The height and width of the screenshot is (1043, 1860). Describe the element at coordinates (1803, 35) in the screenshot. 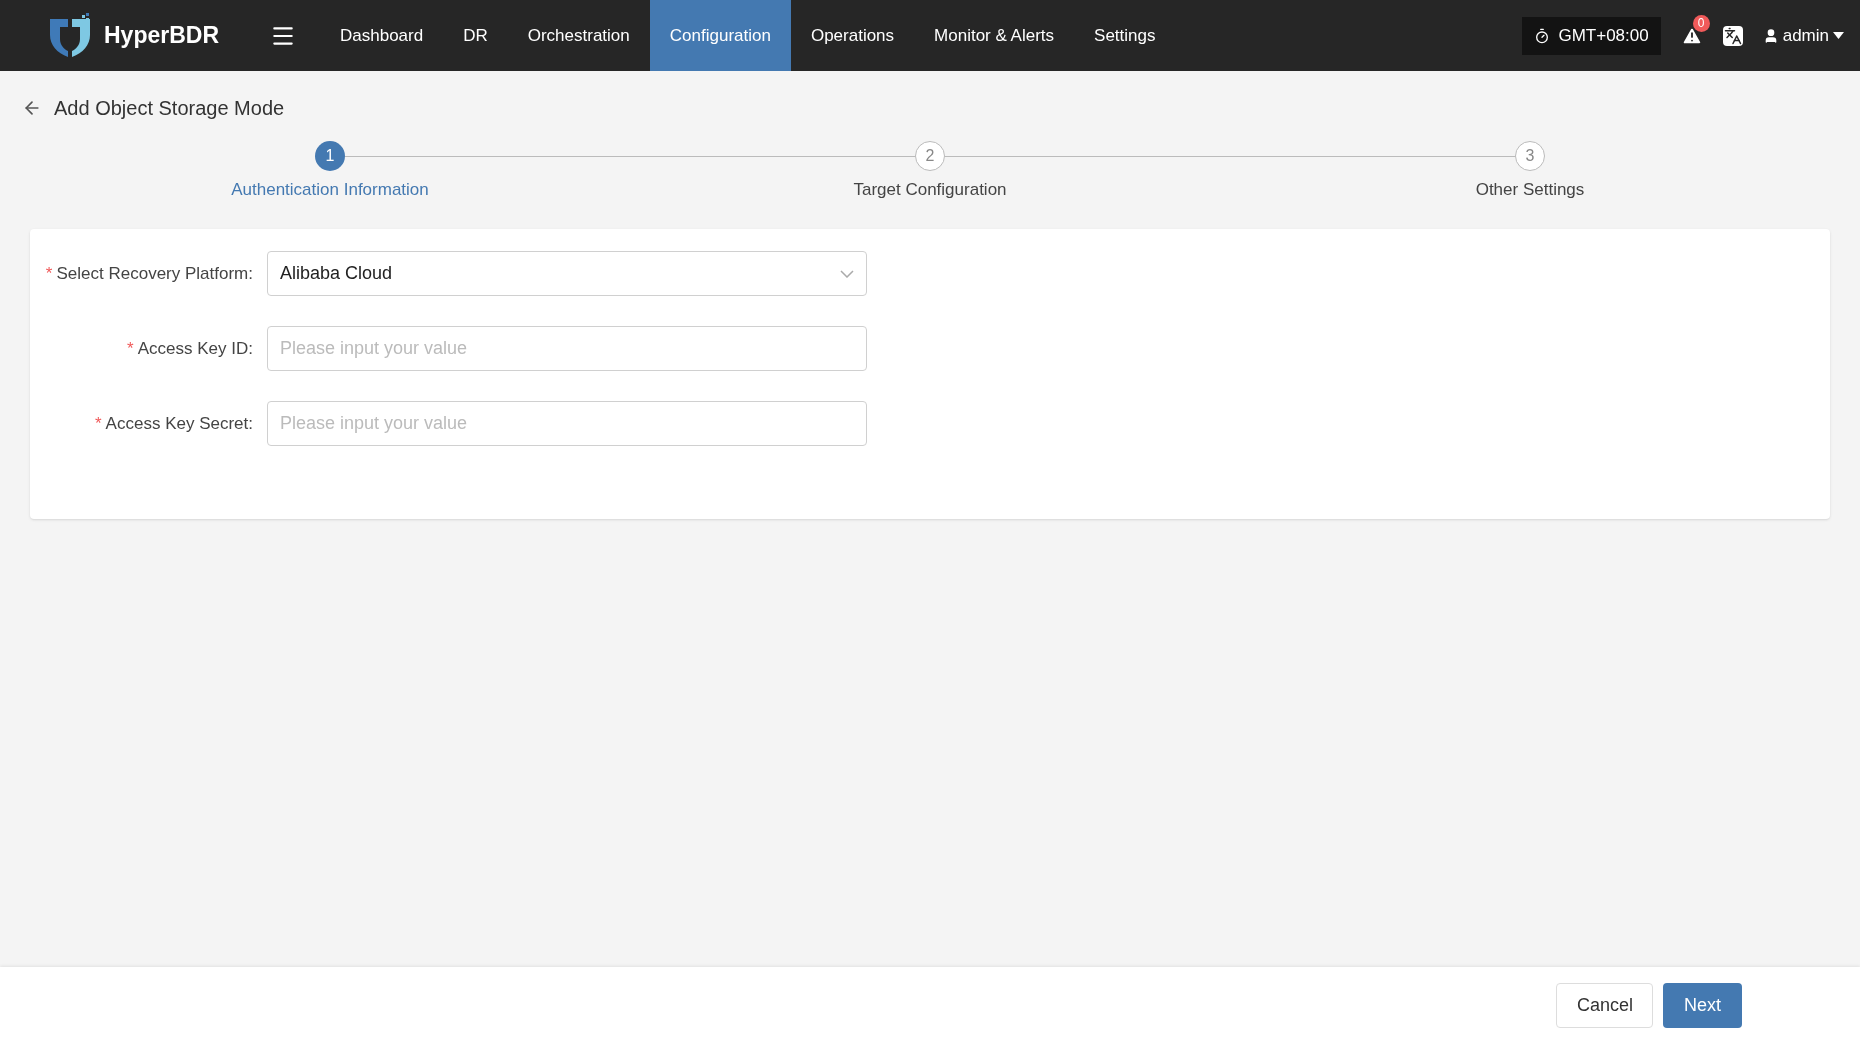

I see `user-menu: admin` at that location.